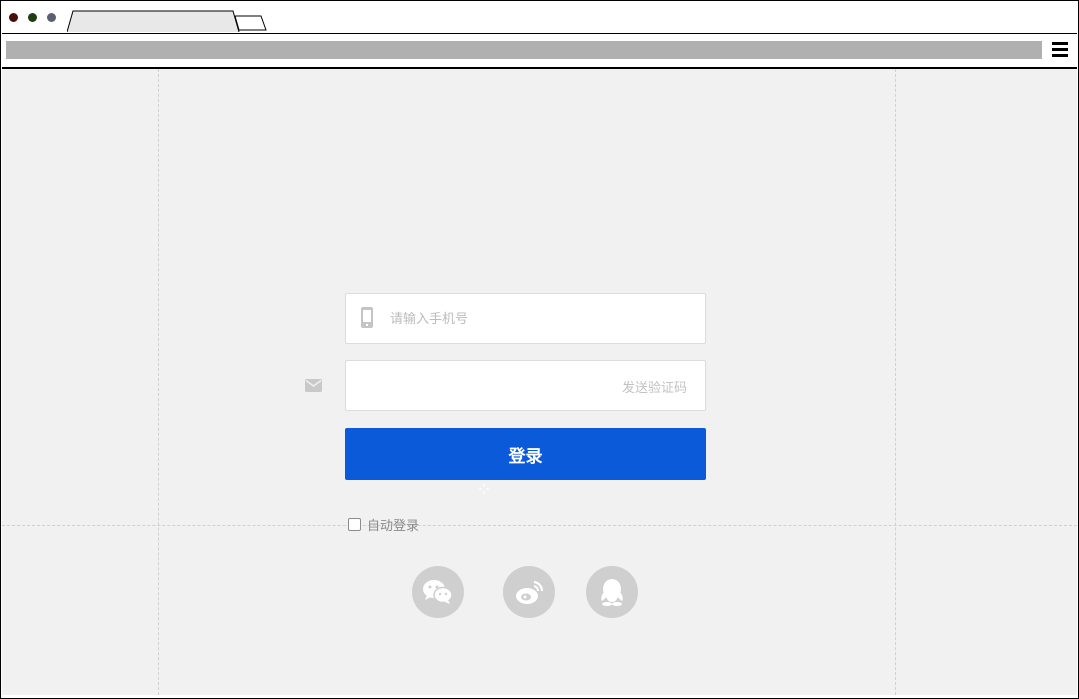 The height and width of the screenshot is (699, 1079). I want to click on guide-line-vertical-right, so click(895, 382).